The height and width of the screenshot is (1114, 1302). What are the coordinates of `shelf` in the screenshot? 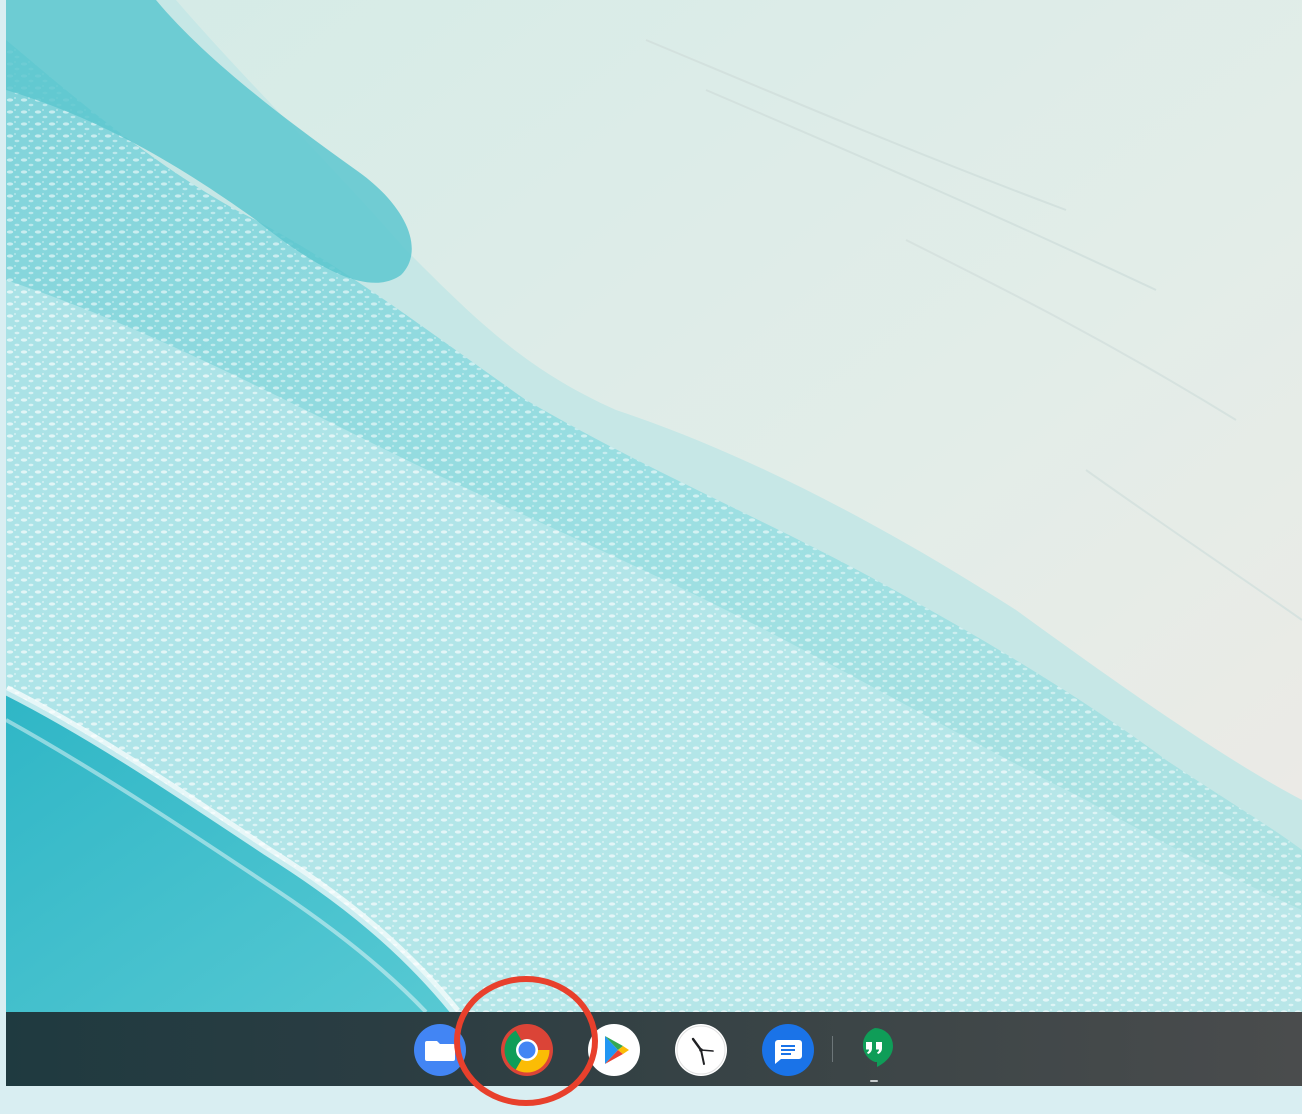 It's located at (654, 1049).